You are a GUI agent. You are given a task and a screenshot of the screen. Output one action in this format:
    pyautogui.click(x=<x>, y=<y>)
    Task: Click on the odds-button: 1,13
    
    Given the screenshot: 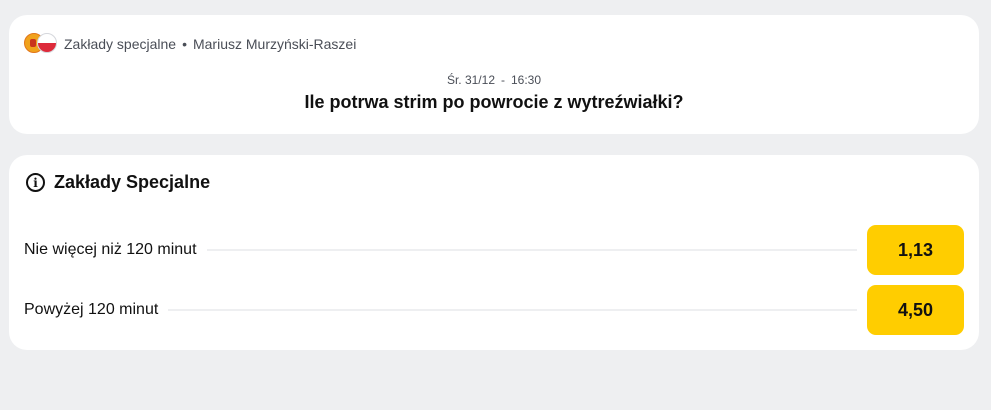 What is the action you would take?
    pyautogui.click(x=915, y=250)
    